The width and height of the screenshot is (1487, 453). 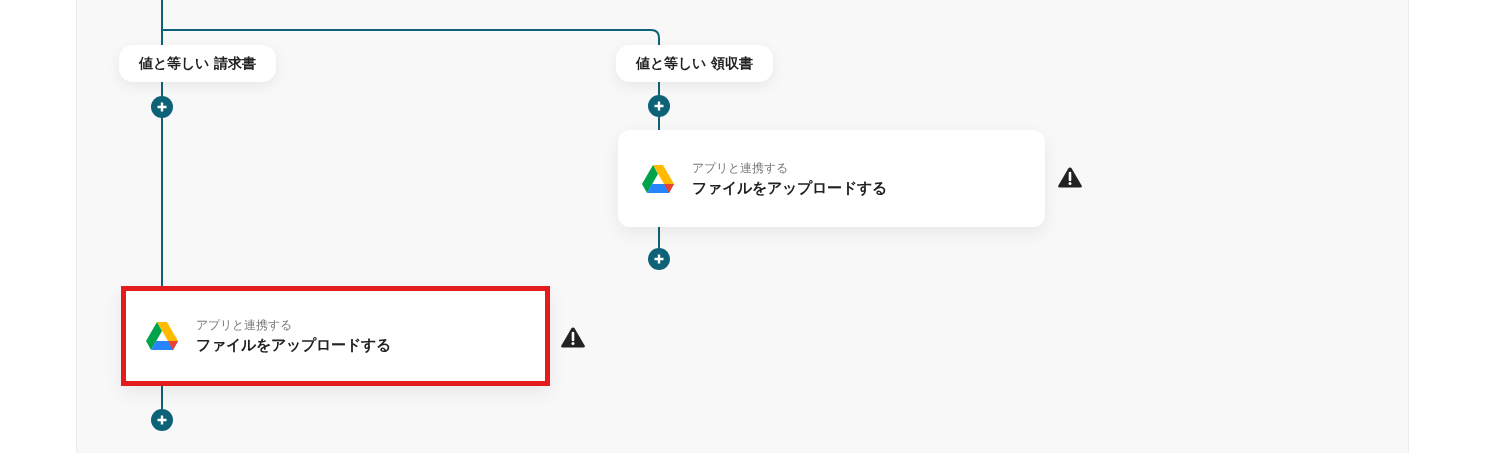 I want to click on condition-label: 値と等しい 請求書, so click(x=197, y=63).